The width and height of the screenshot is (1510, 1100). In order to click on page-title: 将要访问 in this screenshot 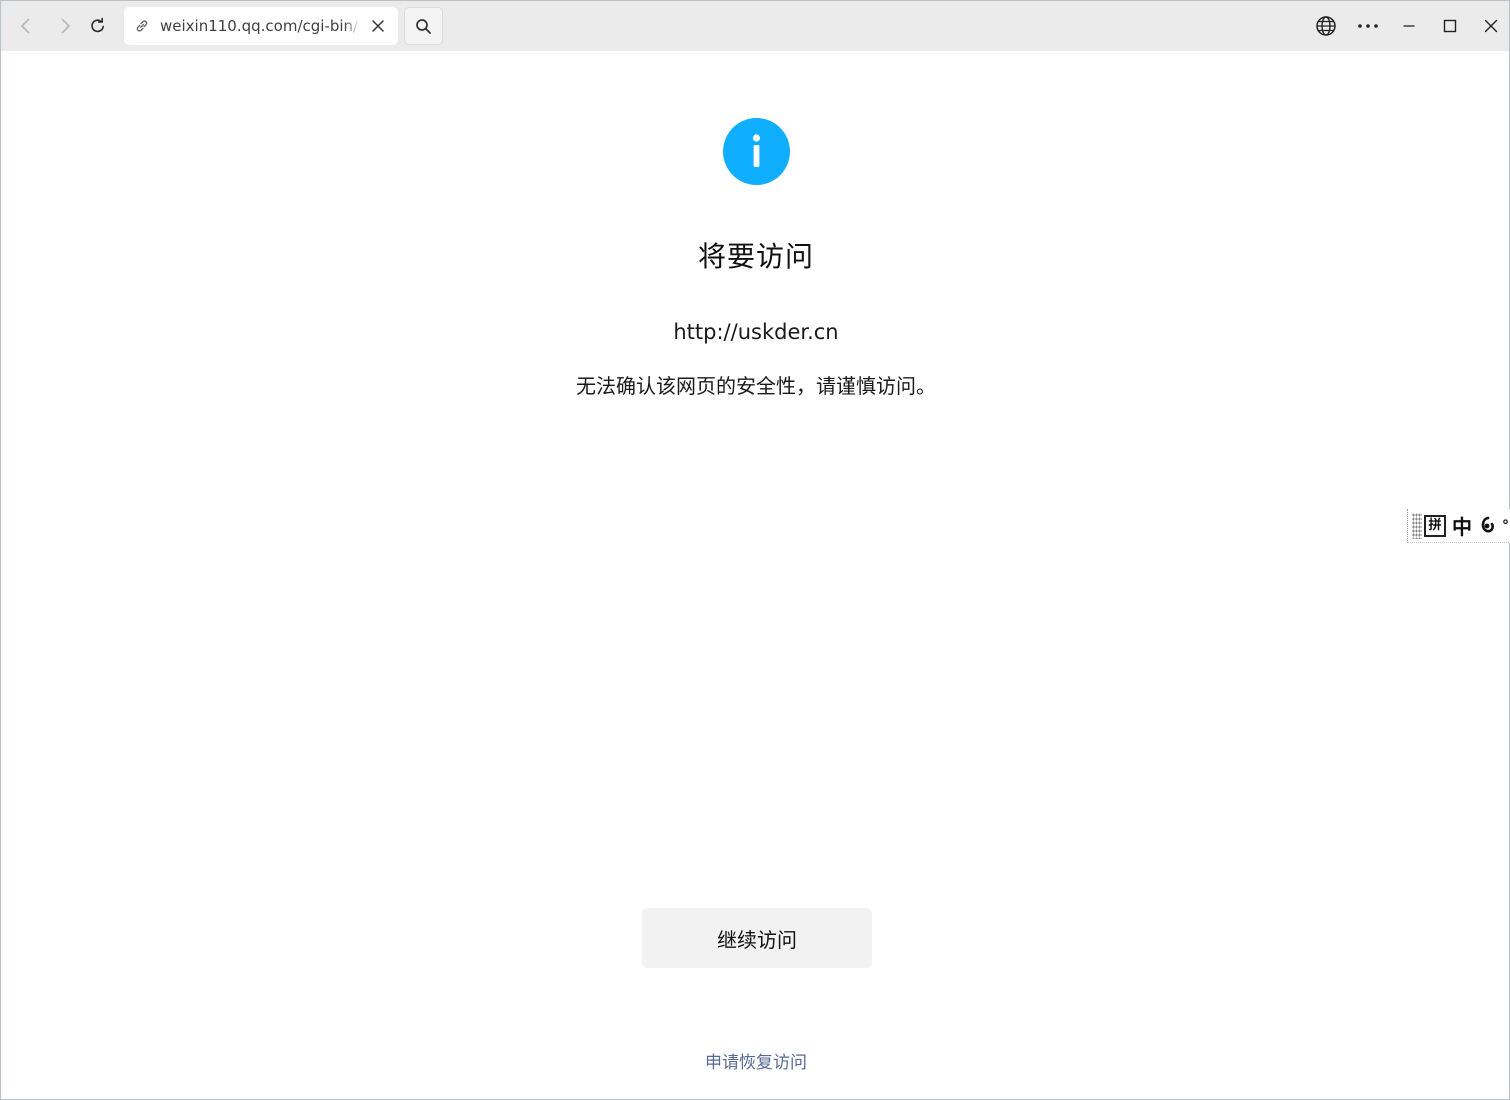, I will do `click(755, 256)`.